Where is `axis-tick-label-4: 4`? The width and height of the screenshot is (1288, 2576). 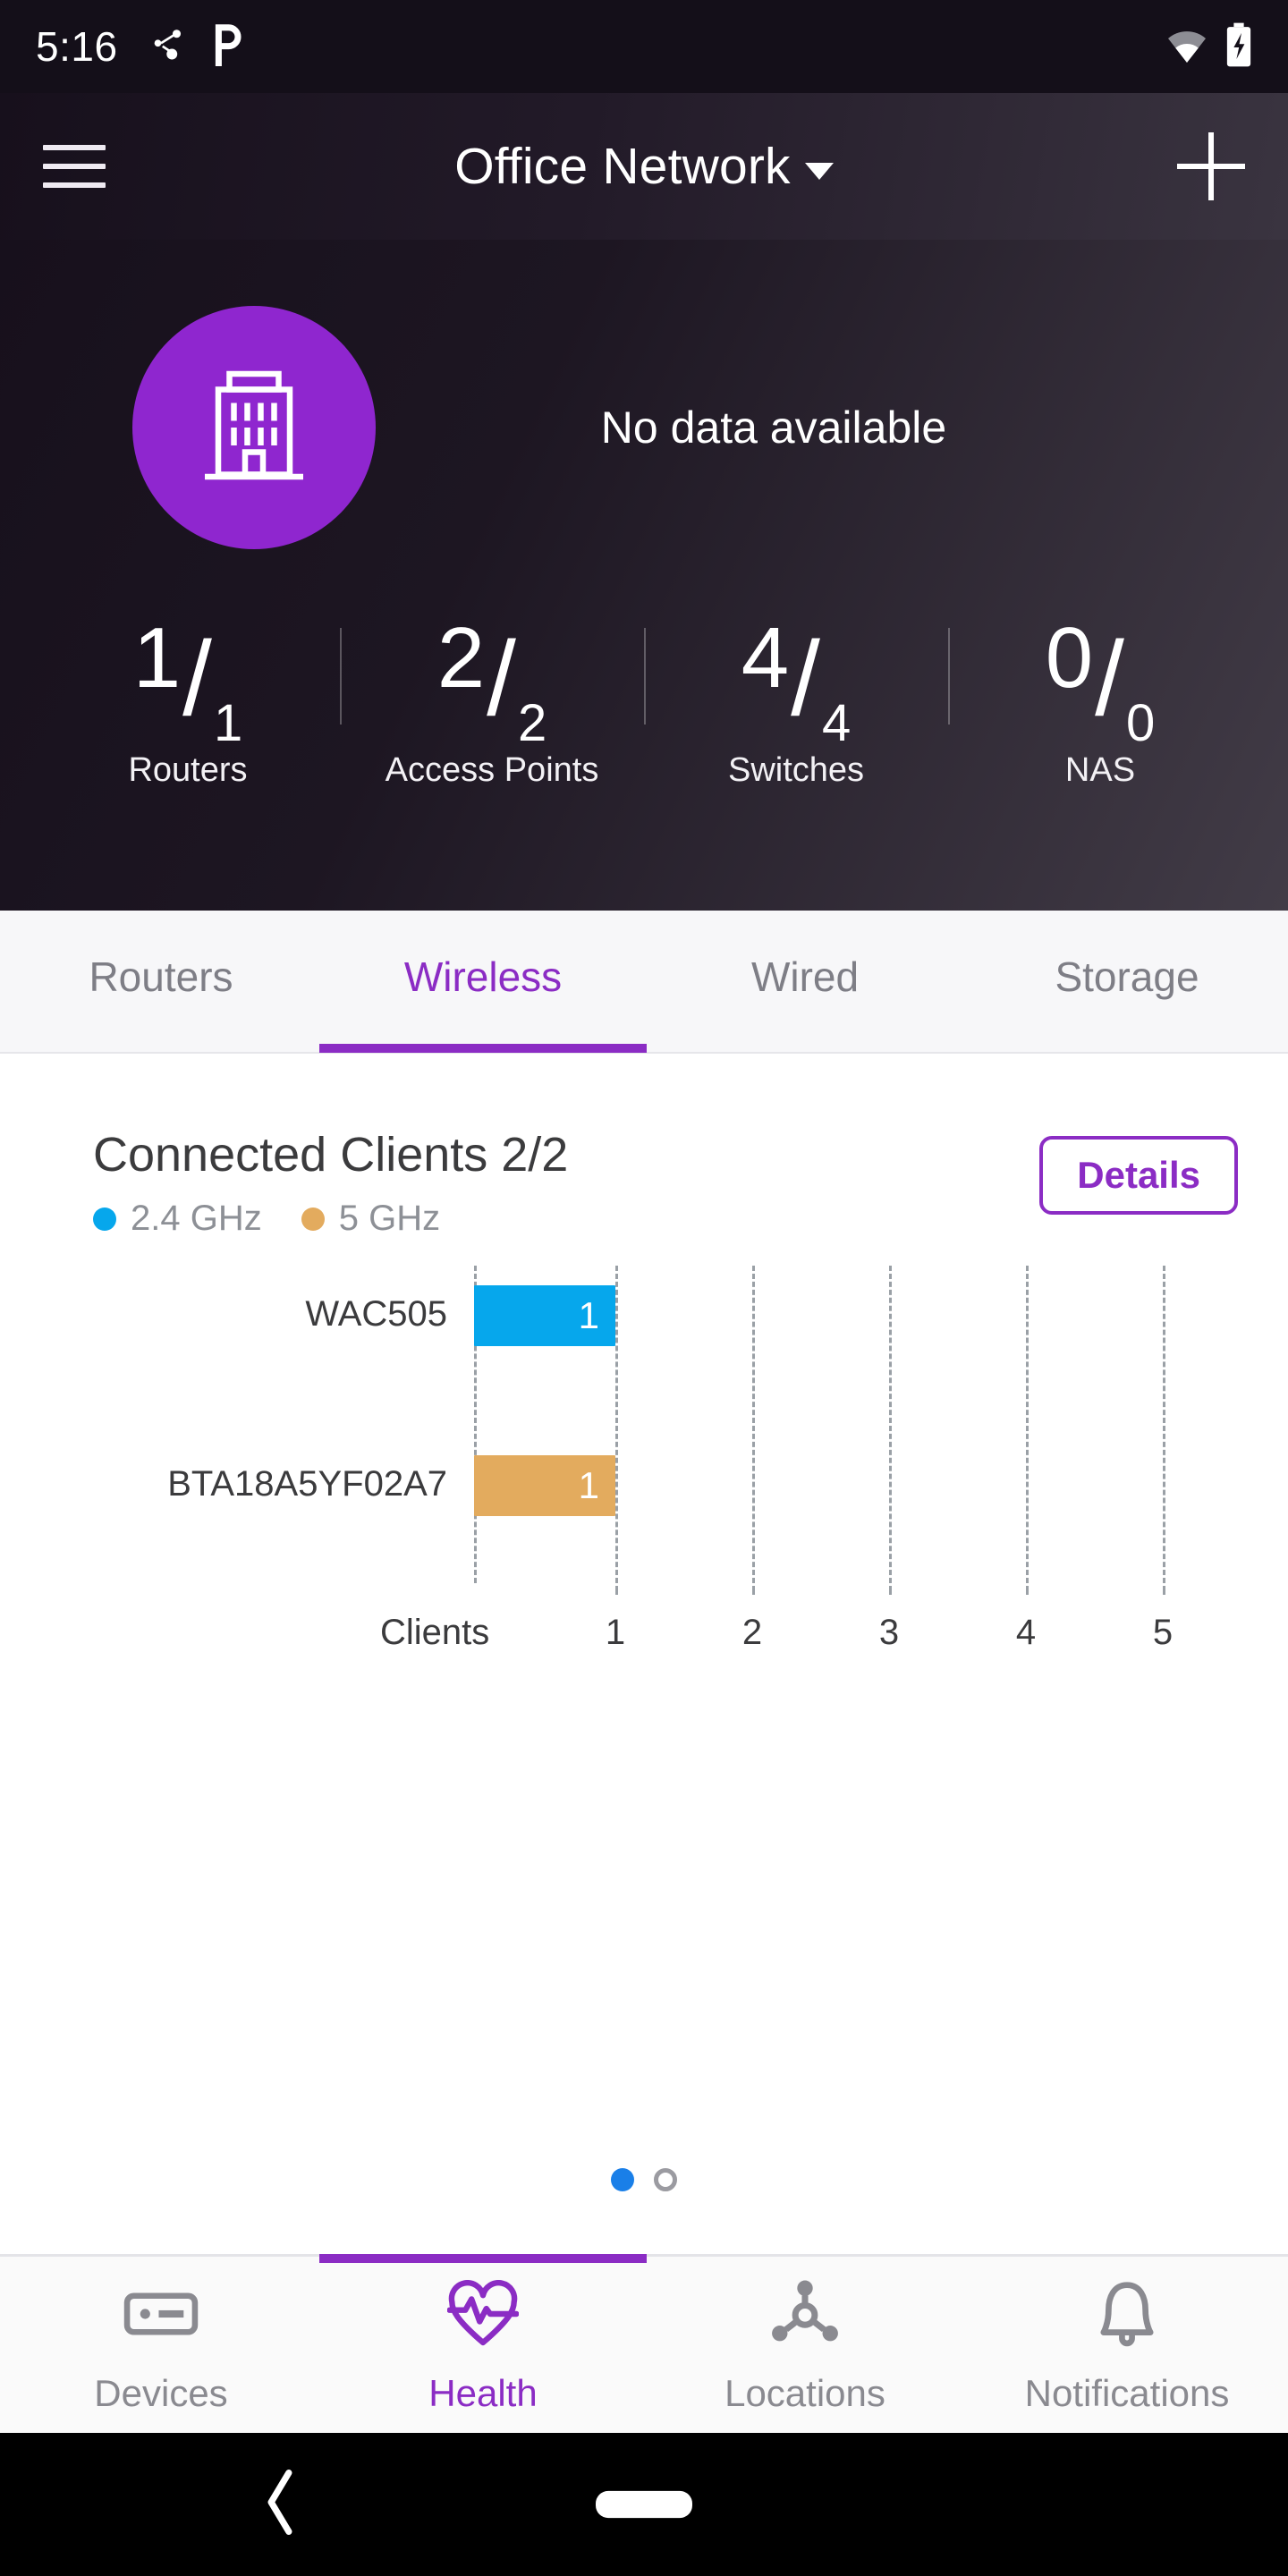
axis-tick-label-4: 4 is located at coordinates (1026, 1632).